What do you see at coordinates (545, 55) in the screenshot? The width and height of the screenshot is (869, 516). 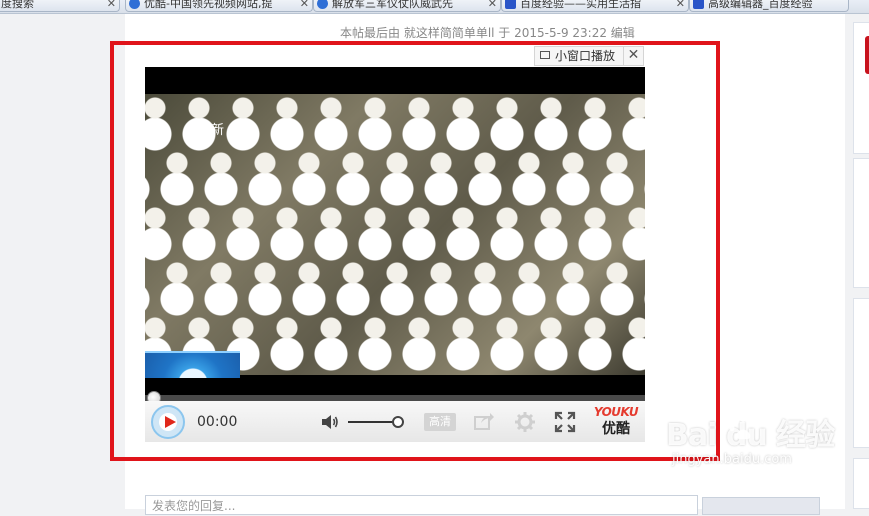 I see `window-icon` at bounding box center [545, 55].